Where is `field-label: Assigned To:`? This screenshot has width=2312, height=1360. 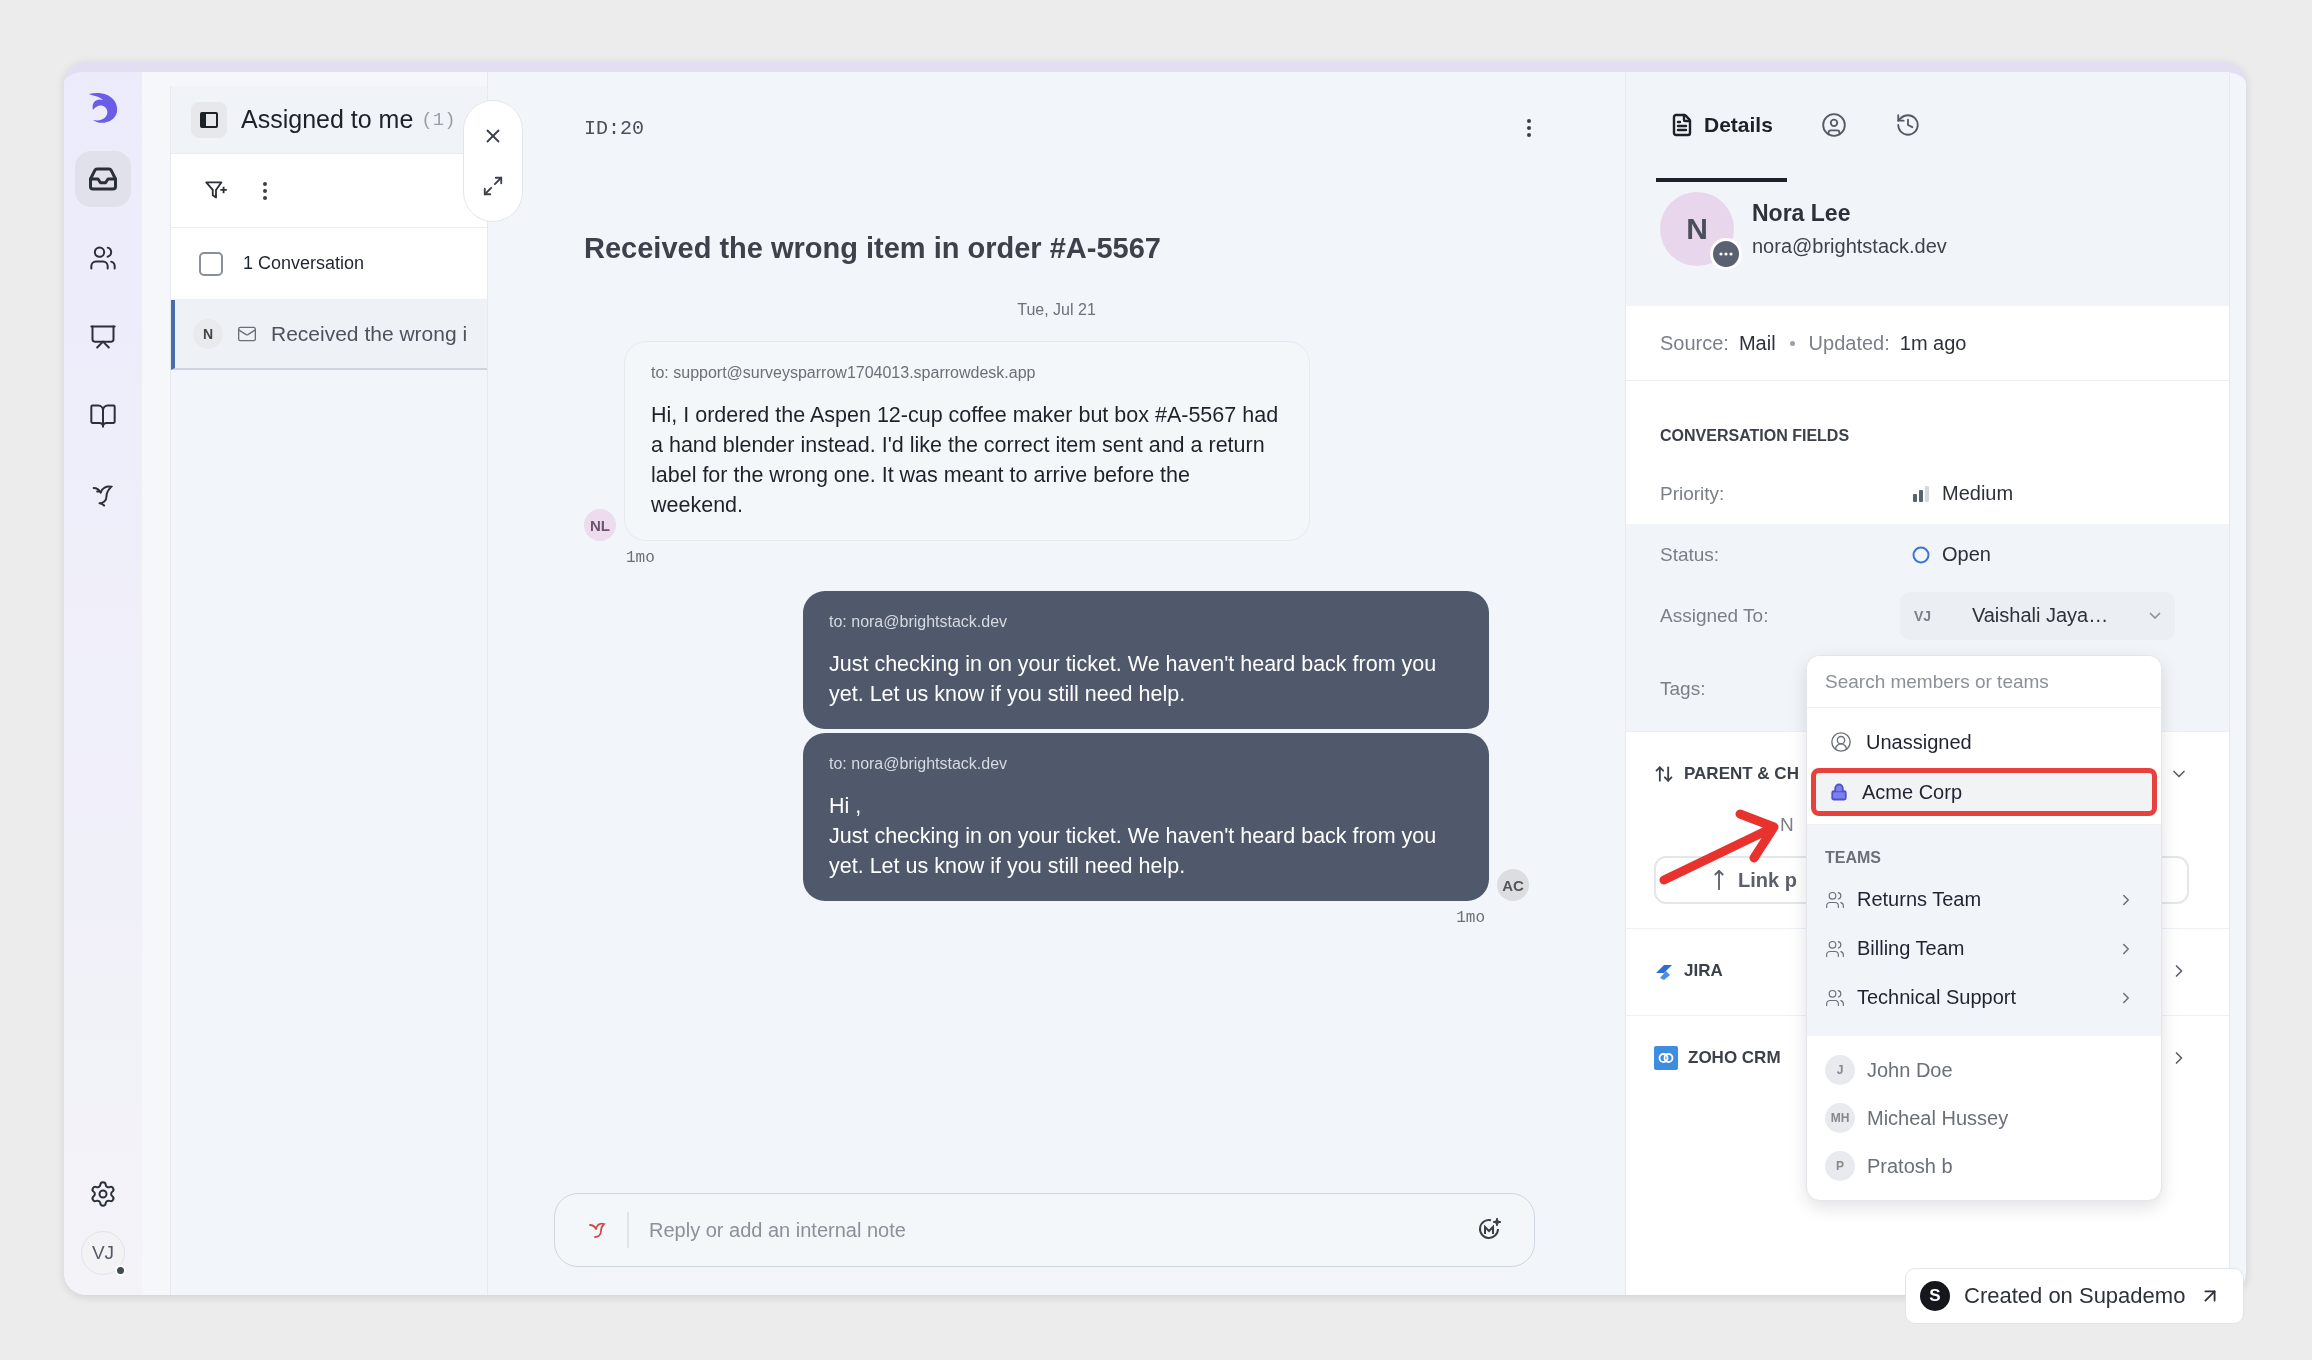 field-label: Assigned To: is located at coordinates (1714, 615).